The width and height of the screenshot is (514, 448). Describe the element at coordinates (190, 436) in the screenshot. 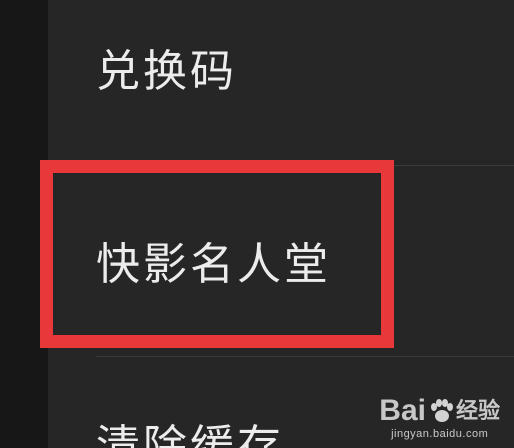

I see `menu-item-clear-cache: 清除缓存` at that location.